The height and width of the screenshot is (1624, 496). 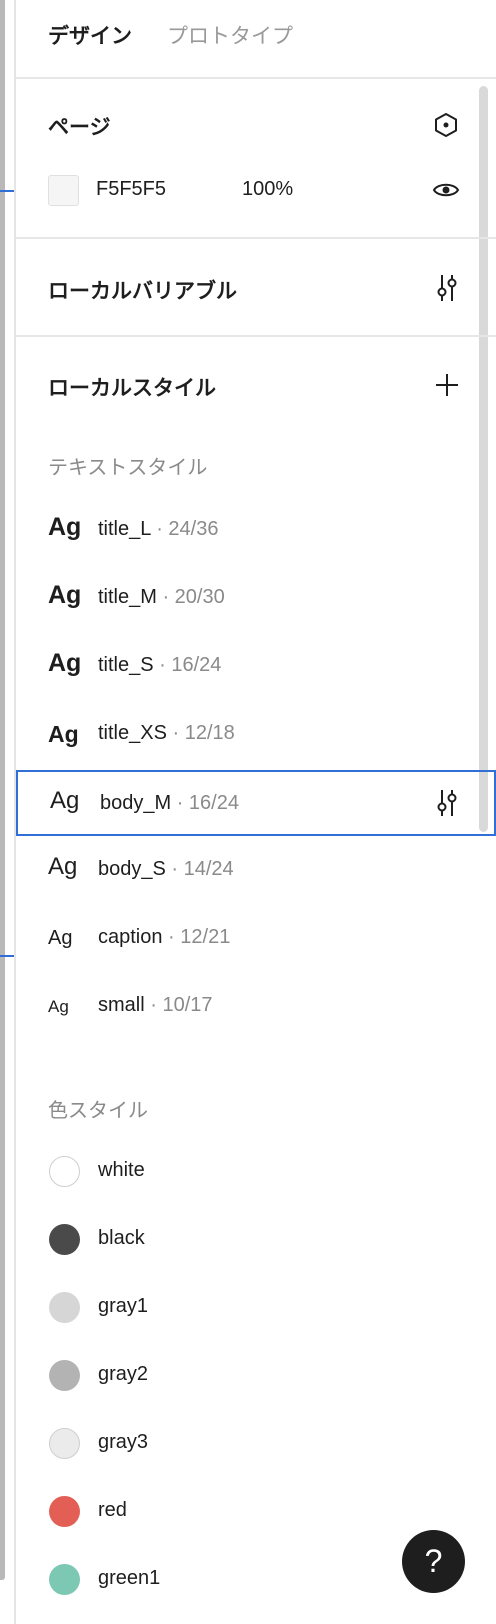 What do you see at coordinates (123, 1306) in the screenshot?
I see `color-style-name: gray1` at bounding box center [123, 1306].